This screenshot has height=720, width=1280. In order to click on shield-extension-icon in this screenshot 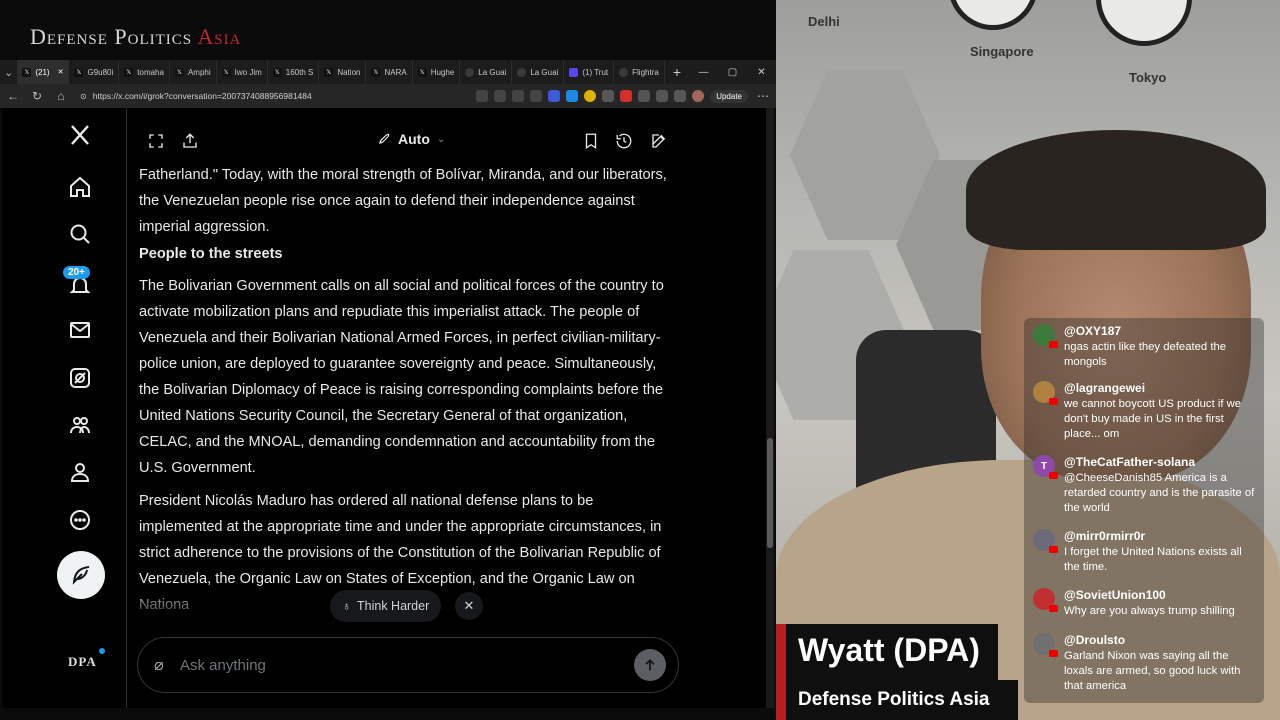, I will do `click(554, 96)`.